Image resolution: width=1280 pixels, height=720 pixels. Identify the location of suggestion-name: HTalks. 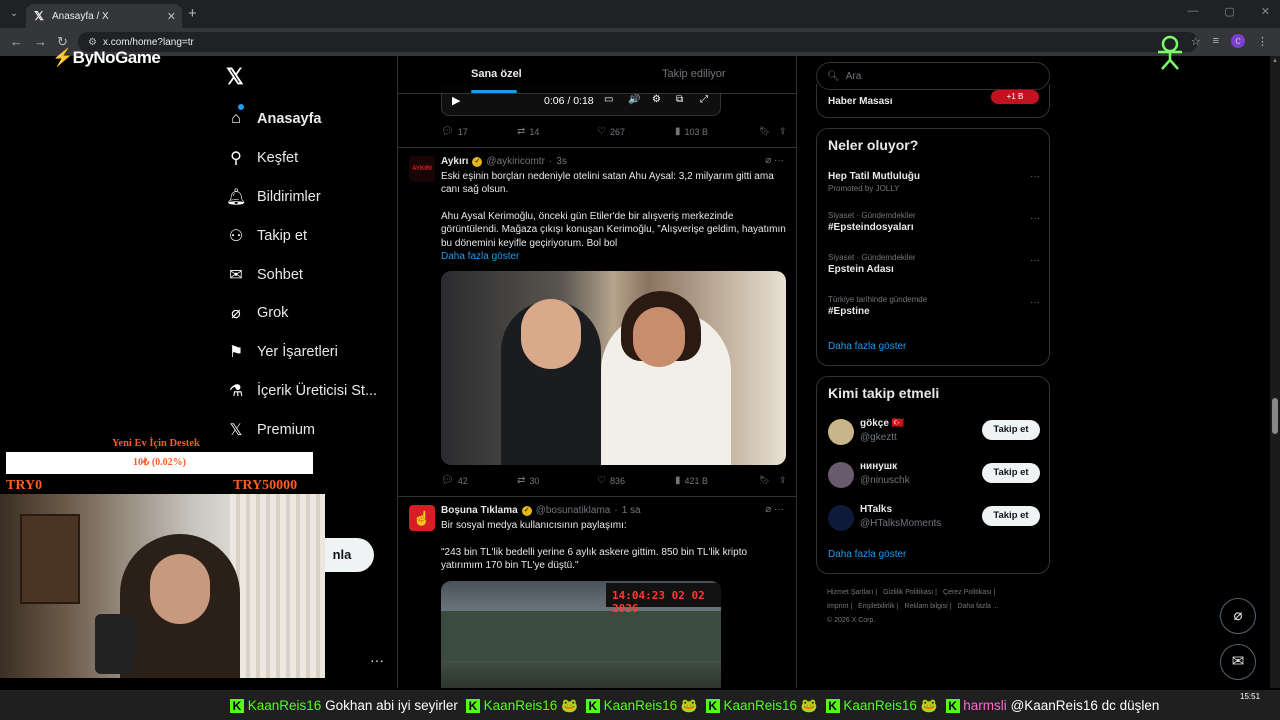
(876, 509).